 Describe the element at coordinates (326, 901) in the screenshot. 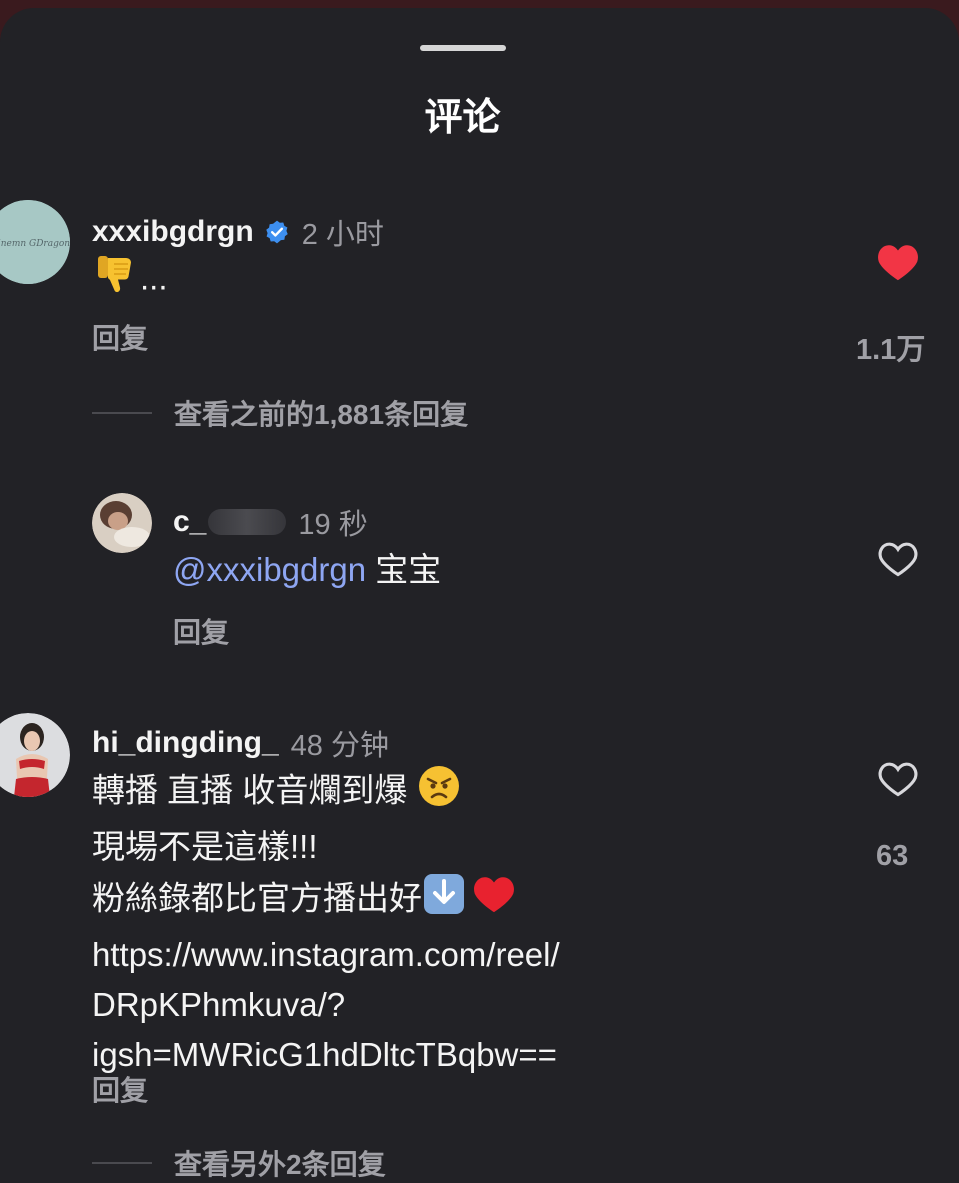

I see `comment-line: 粉絲錄都比官方播出好` at that location.